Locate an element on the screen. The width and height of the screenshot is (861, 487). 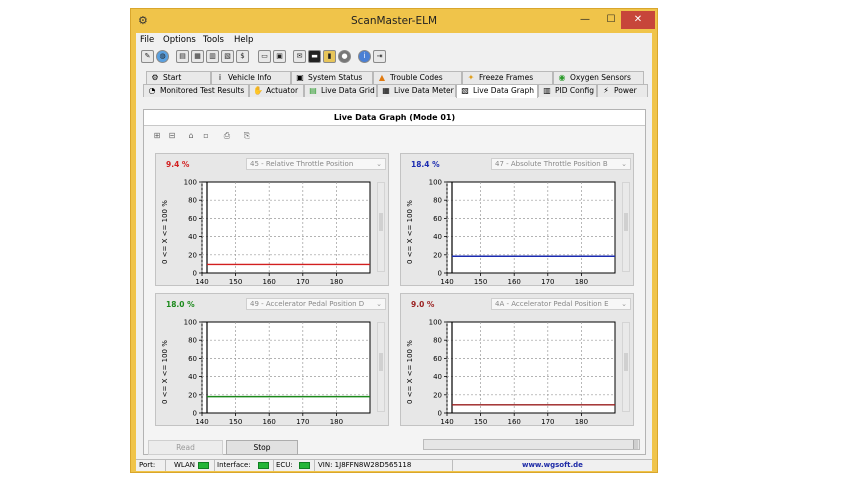
connect-icon: ✎ is located at coordinates (147, 56).